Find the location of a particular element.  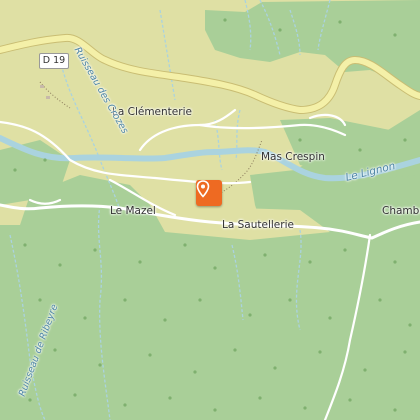

place-label-chambon: Chambo is located at coordinates (401, 211).